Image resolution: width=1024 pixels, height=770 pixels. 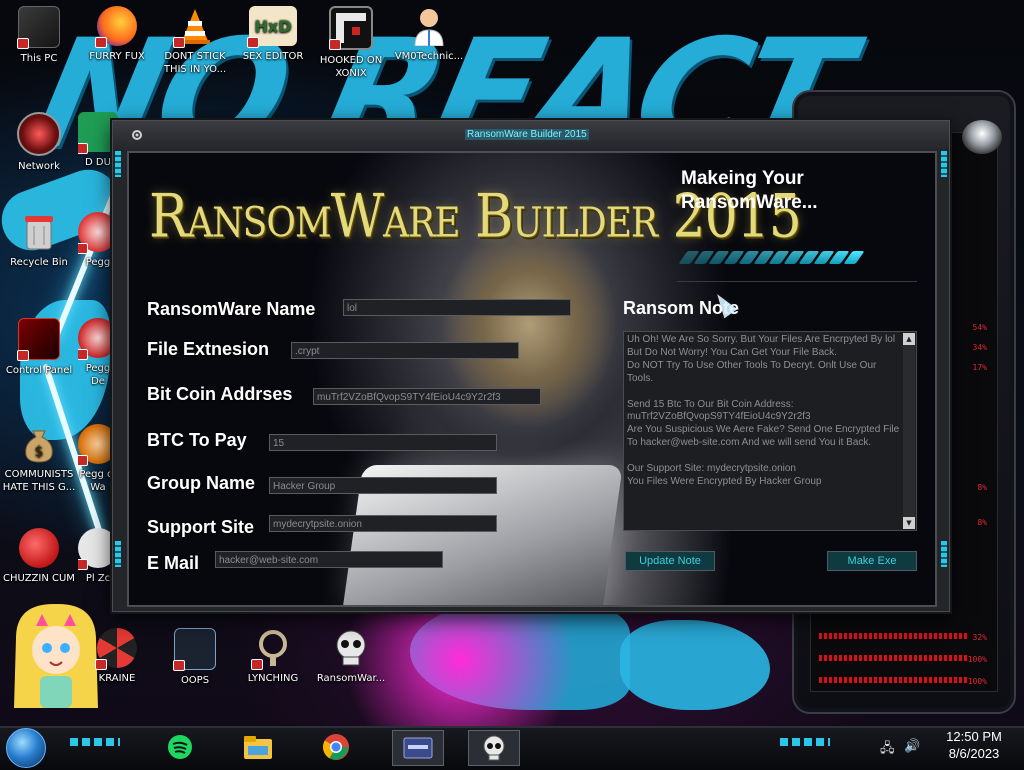 I want to click on update-note-button: Update Note, so click(x=670, y=561).